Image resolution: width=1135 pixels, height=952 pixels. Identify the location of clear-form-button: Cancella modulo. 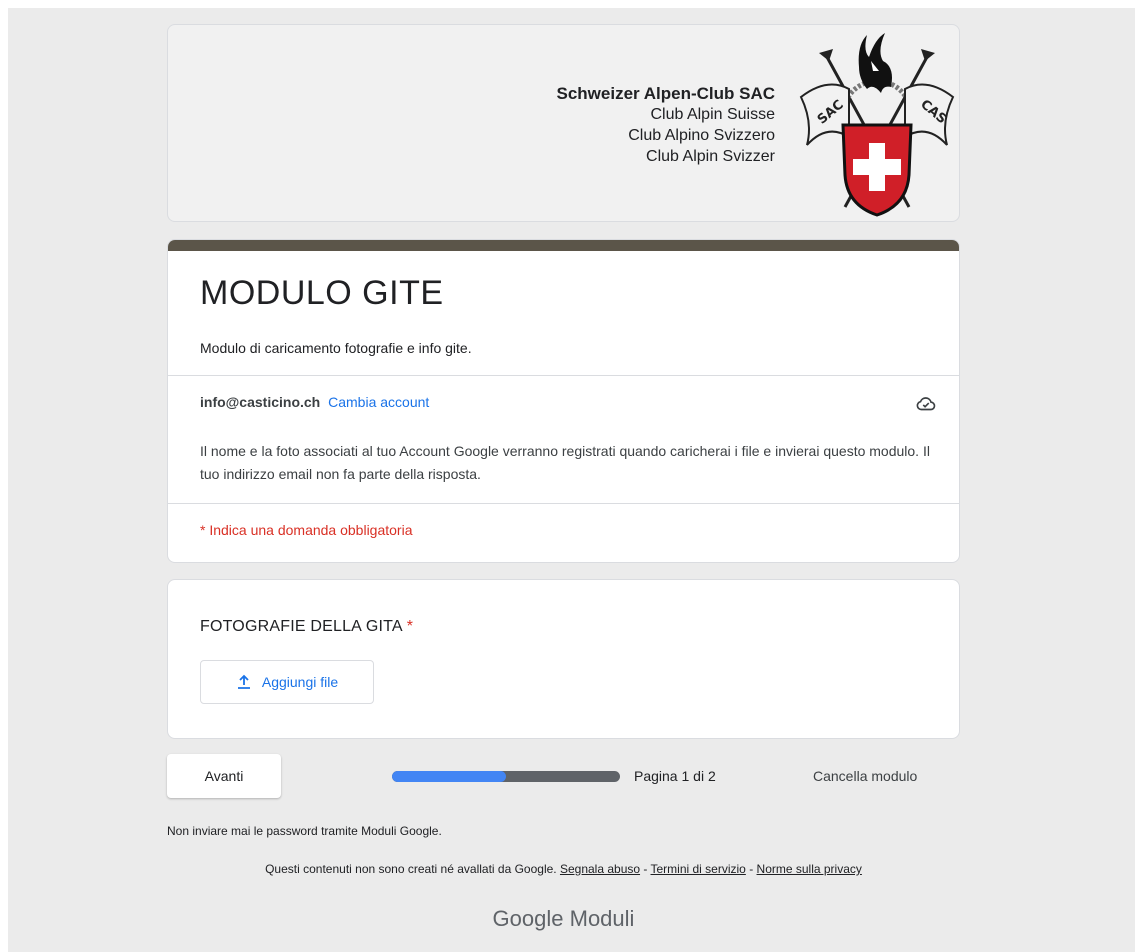
(865, 776).